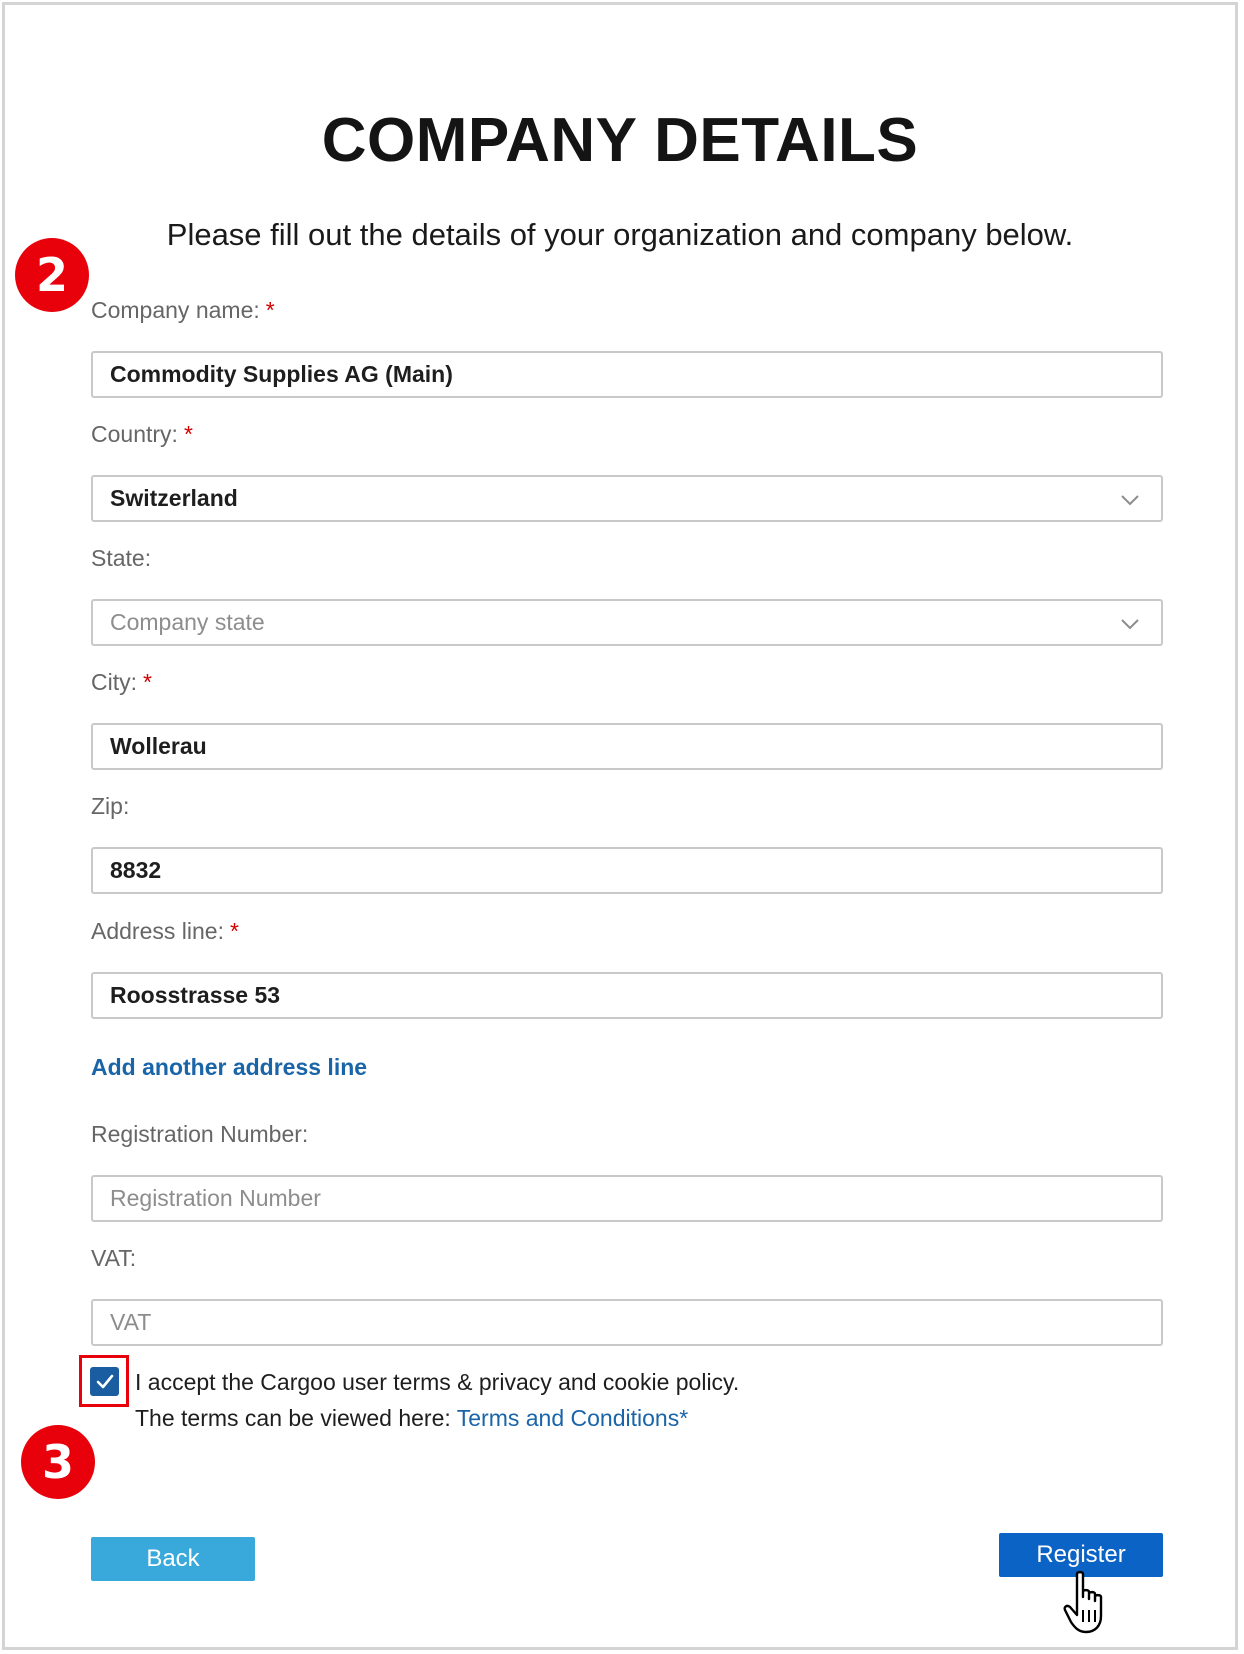 This screenshot has width=1244, height=1654. Describe the element at coordinates (215, 1198) in the screenshot. I see `registration-number-placeholder: Registration Number` at that location.